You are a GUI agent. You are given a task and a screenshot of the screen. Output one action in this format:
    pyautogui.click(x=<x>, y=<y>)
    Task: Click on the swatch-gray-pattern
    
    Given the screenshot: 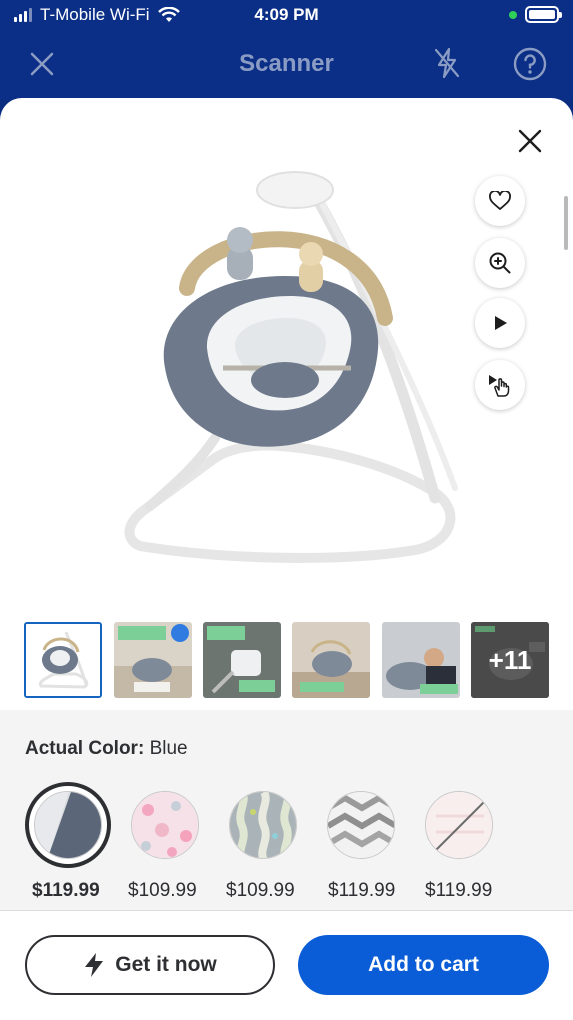 What is the action you would take?
    pyautogui.click(x=263, y=825)
    